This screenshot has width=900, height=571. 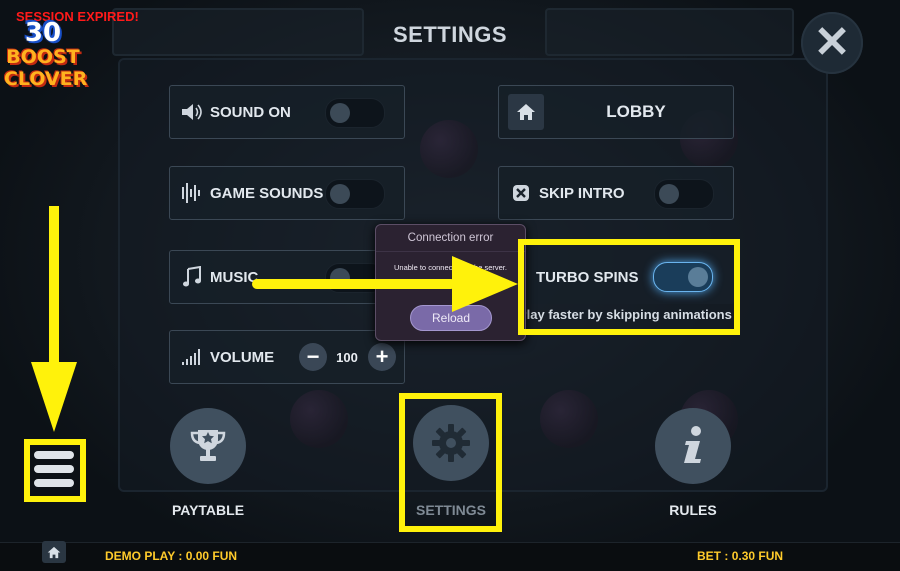 What do you see at coordinates (382, 357) in the screenshot?
I see `volume-increase-button: +` at bounding box center [382, 357].